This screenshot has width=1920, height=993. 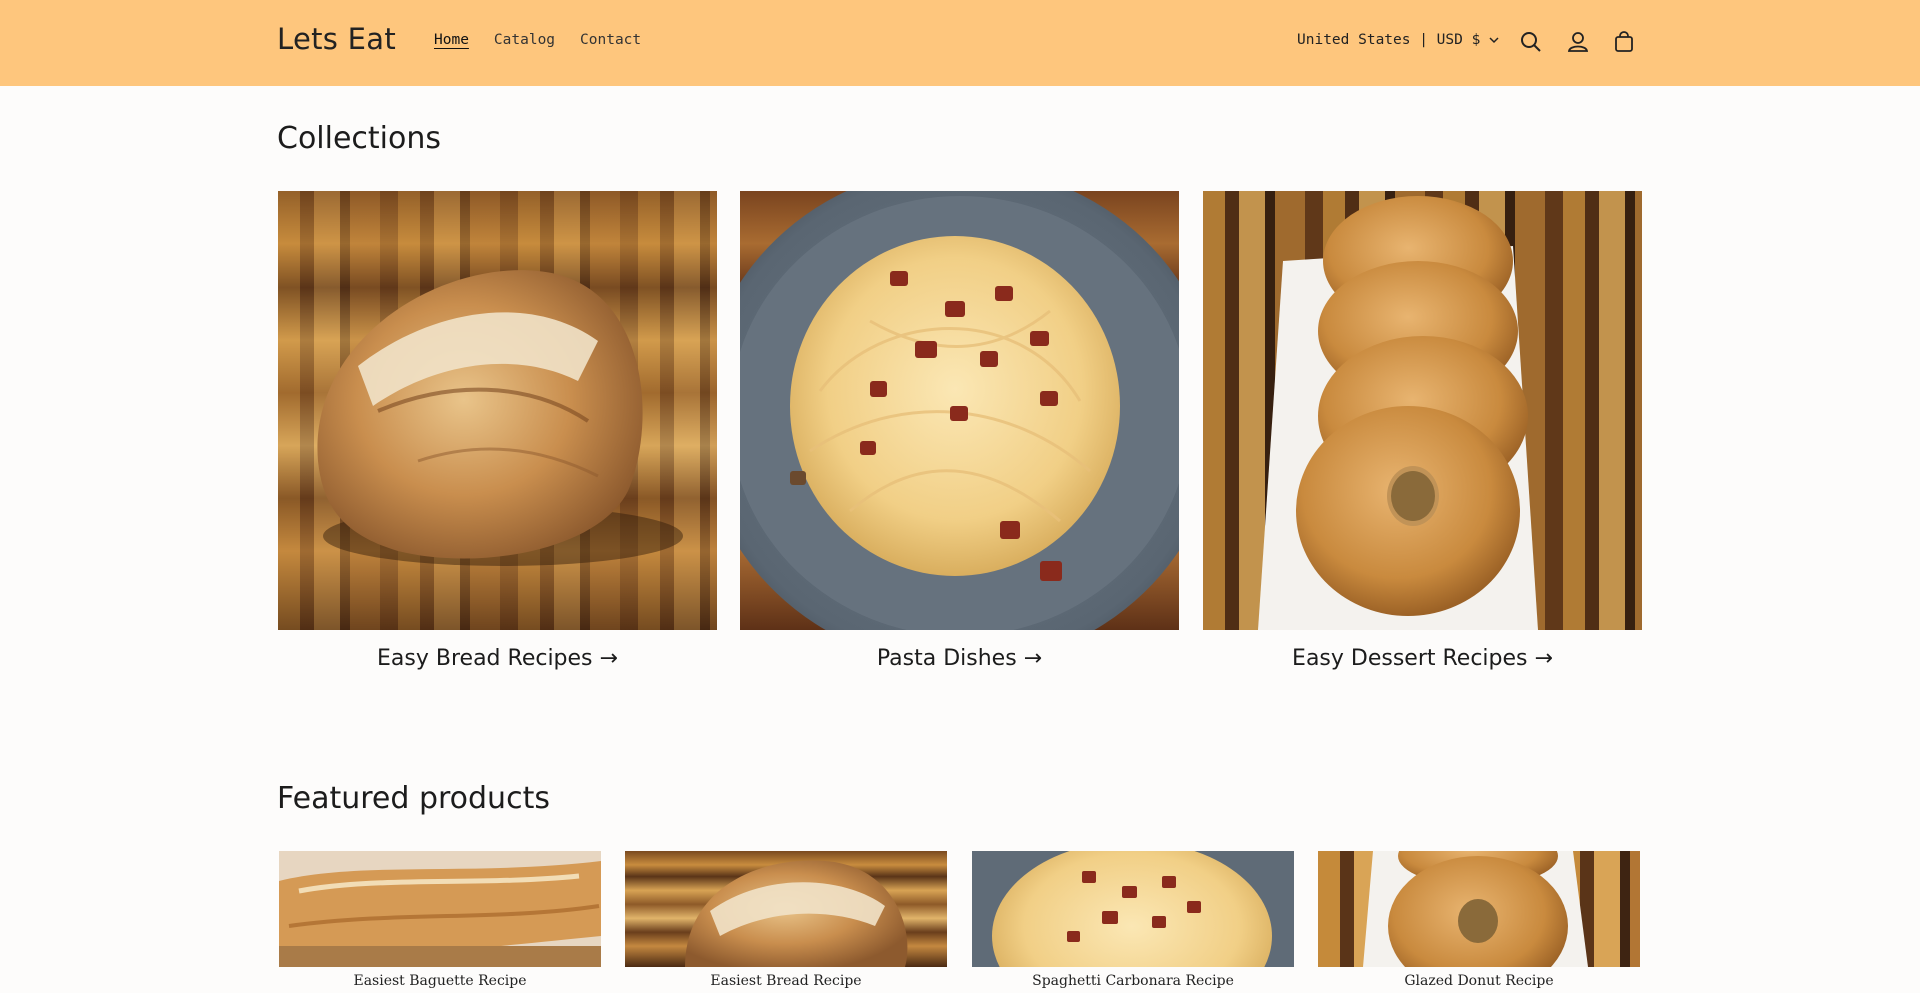 I want to click on product-card-carbonara: Spaghetti Carbonara Recipe, so click(x=1133, y=920).